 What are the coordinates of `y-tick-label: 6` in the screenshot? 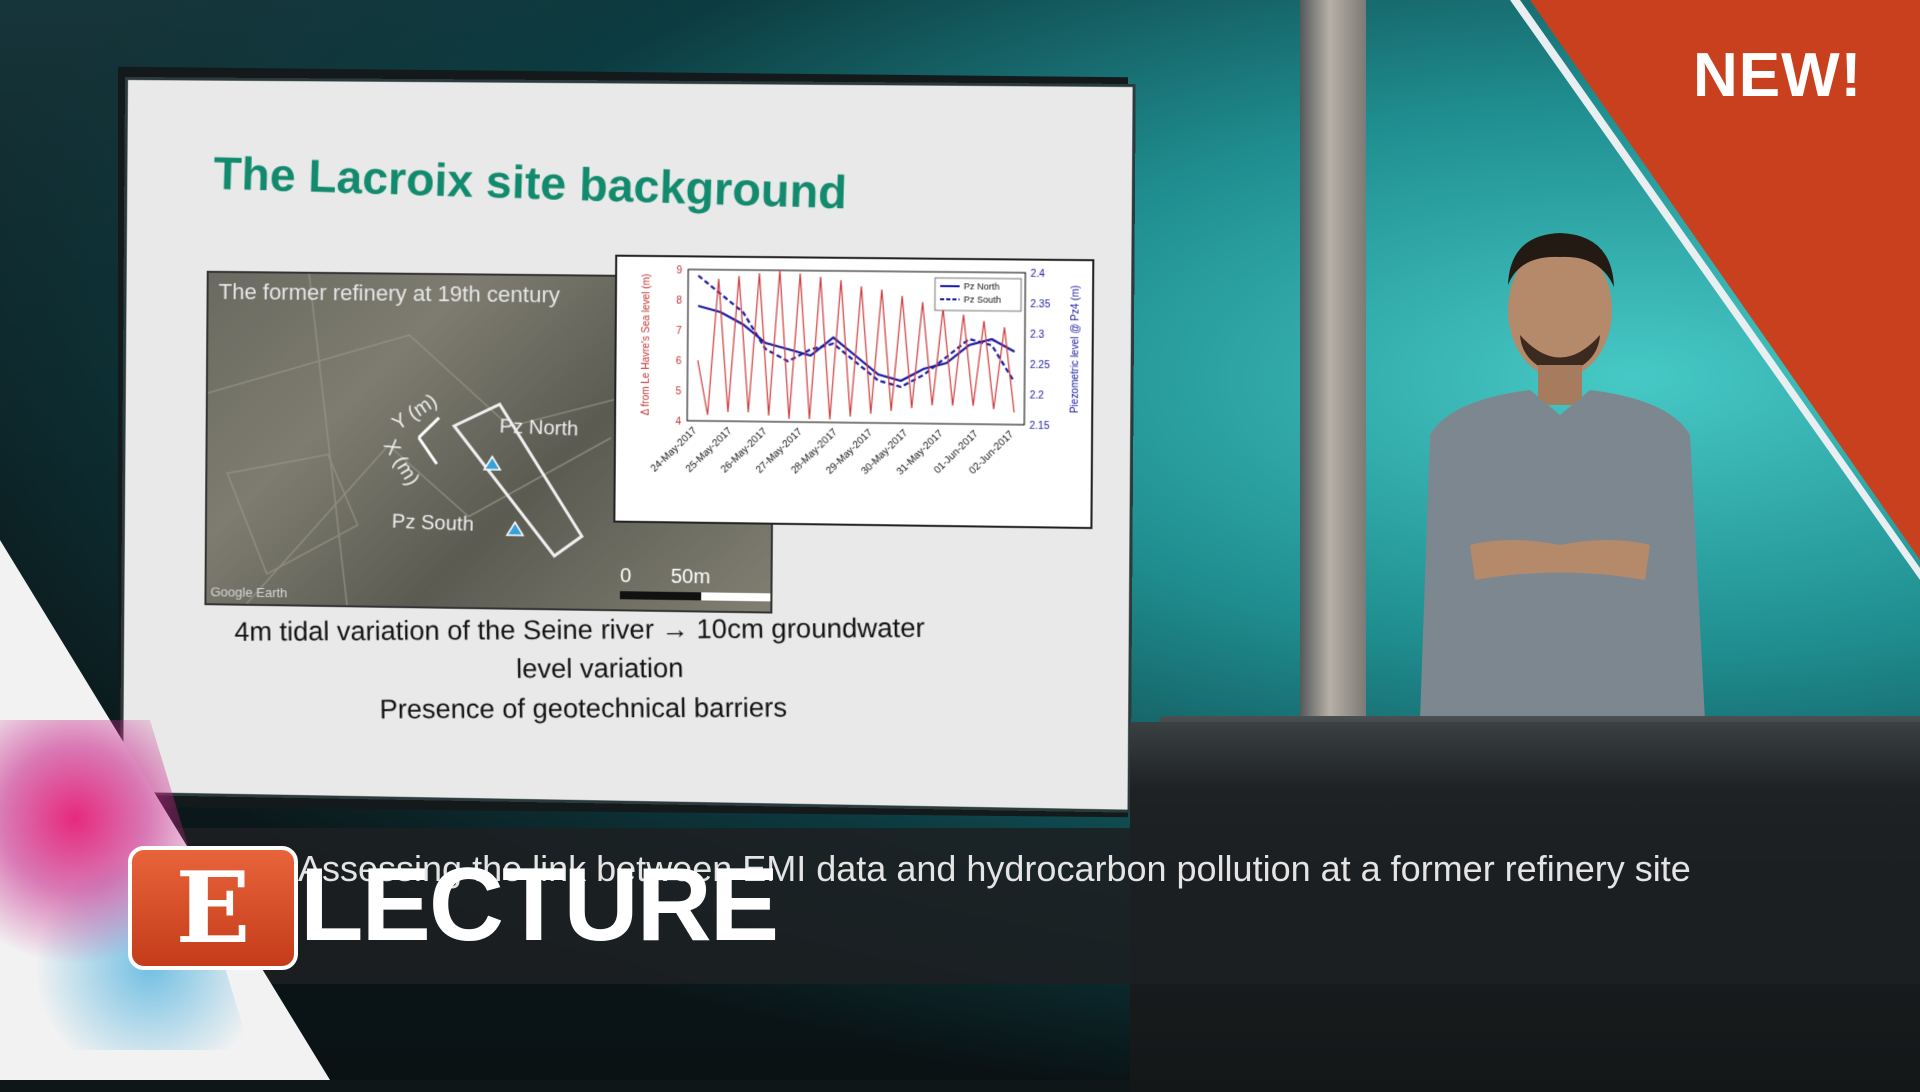 It's located at (679, 361).